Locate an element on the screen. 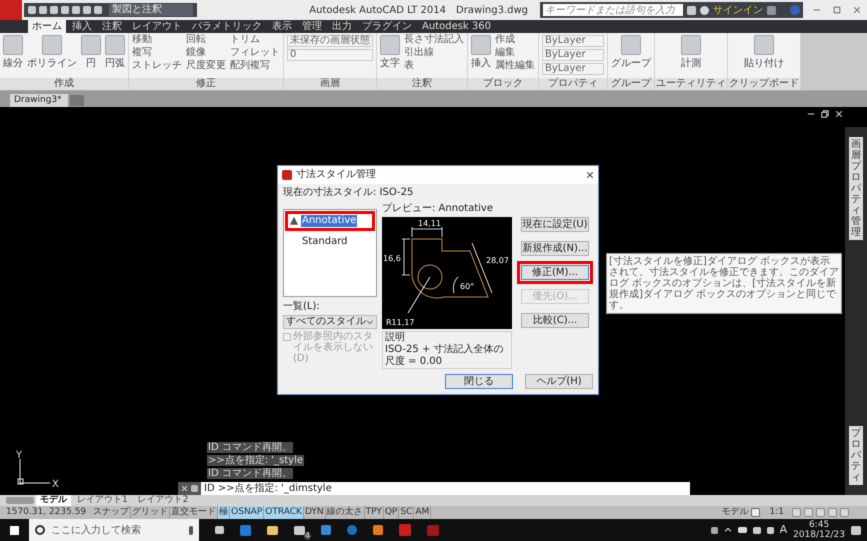 This screenshot has height=541, width=867. style-list-item: Annotative is located at coordinates (330, 221).